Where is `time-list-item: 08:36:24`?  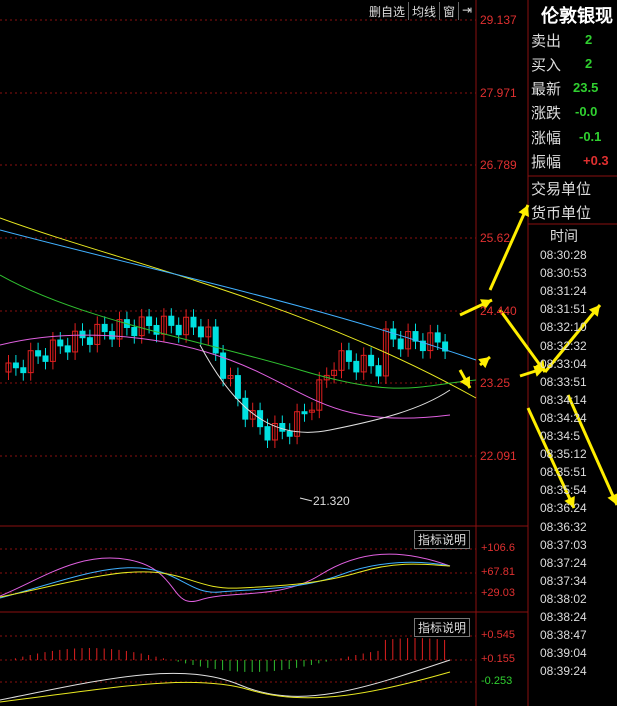 time-list-item: 08:36:24 is located at coordinates (563, 508).